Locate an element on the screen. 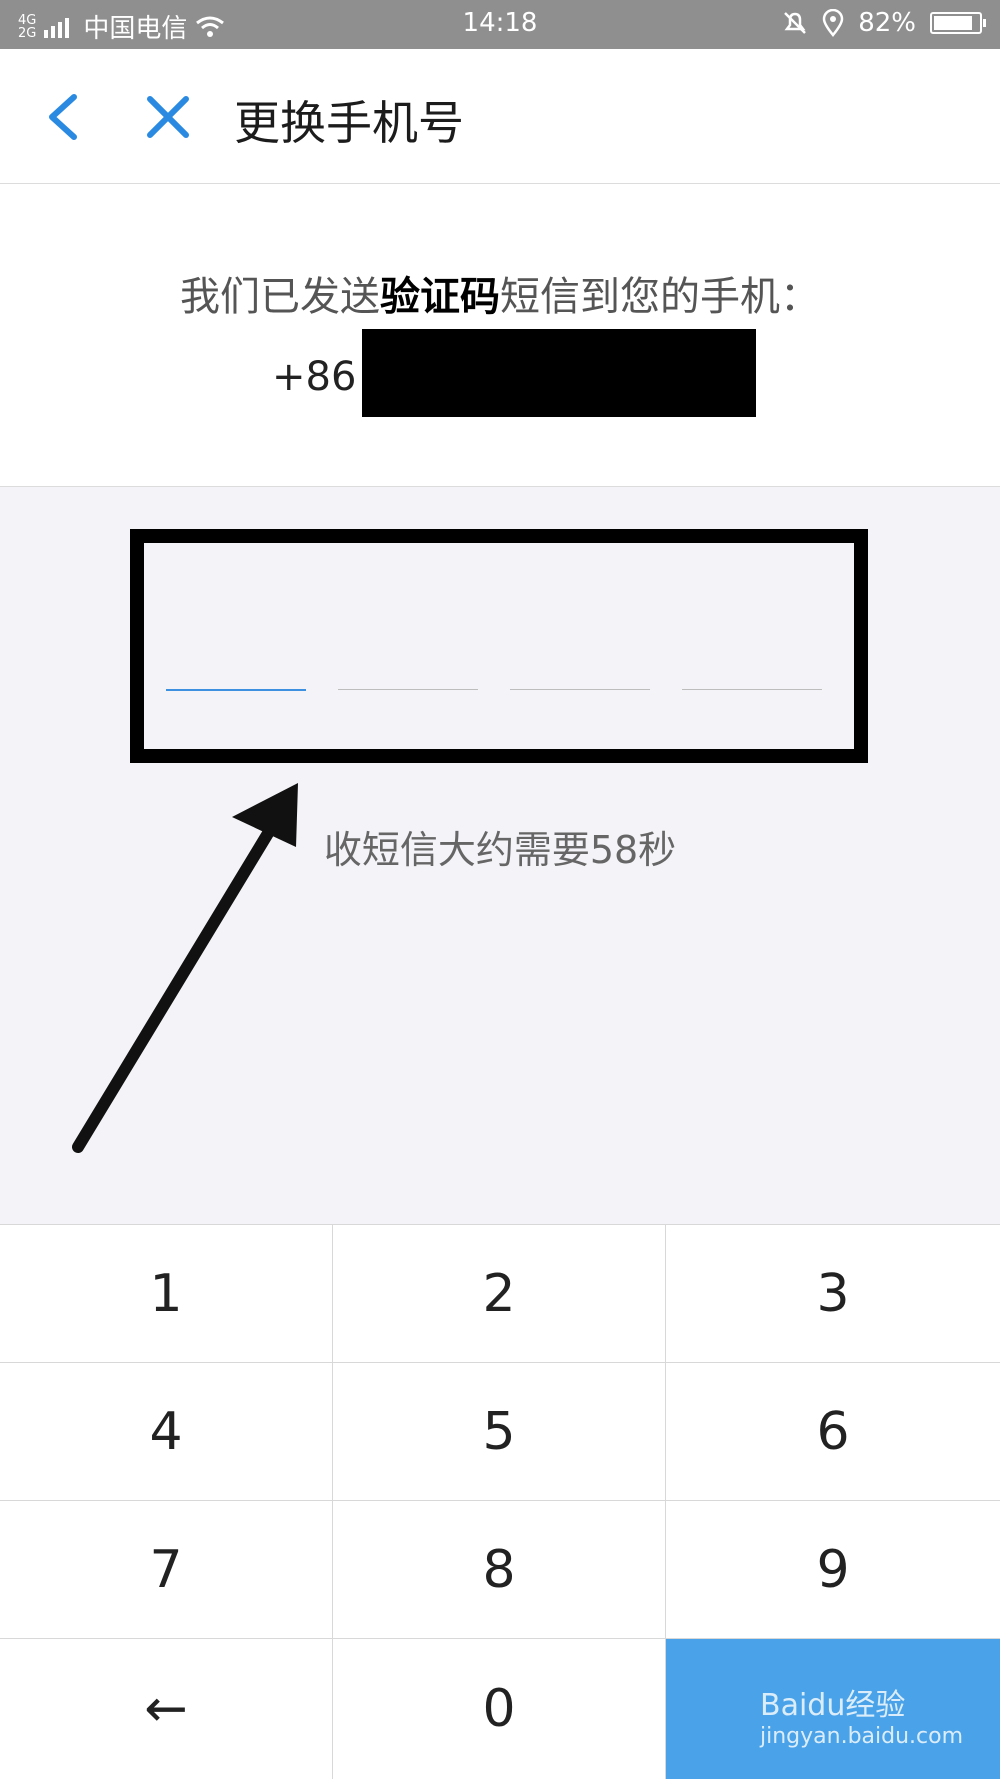 The height and width of the screenshot is (1779, 1000). redacted-phone-number is located at coordinates (559, 373).